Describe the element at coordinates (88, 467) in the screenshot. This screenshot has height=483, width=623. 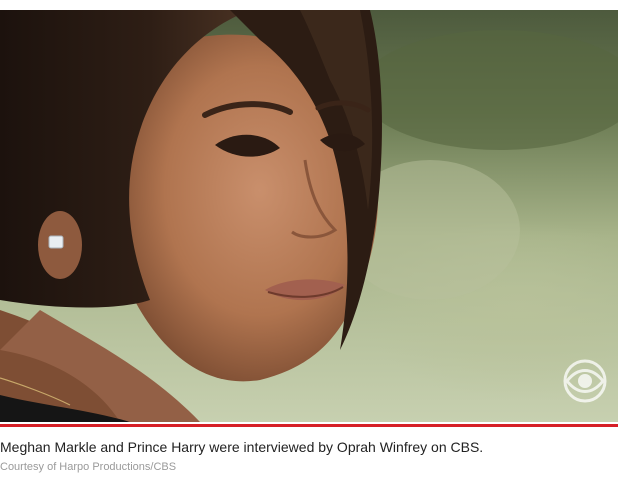
I see `photo-credit: Courtesy of Harpo Productions/CBS` at that location.